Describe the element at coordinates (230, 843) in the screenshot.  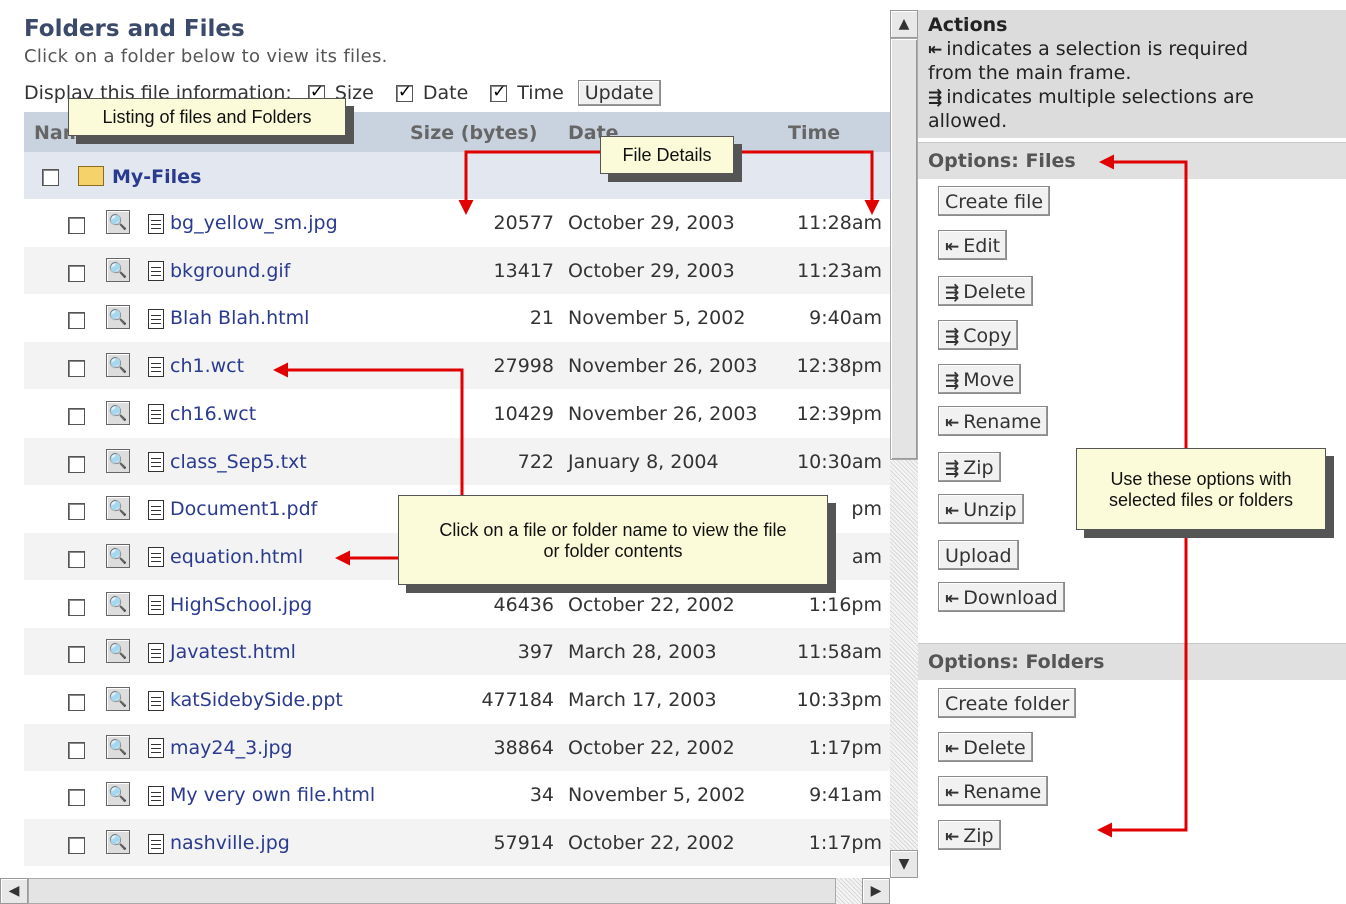
I see `file-name-link: nashville.jpg` at that location.